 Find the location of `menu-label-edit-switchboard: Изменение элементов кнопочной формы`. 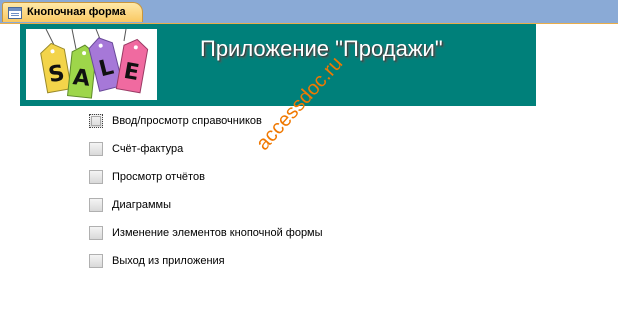

menu-label-edit-switchboard: Изменение элементов кнопочной формы is located at coordinates (217, 233).